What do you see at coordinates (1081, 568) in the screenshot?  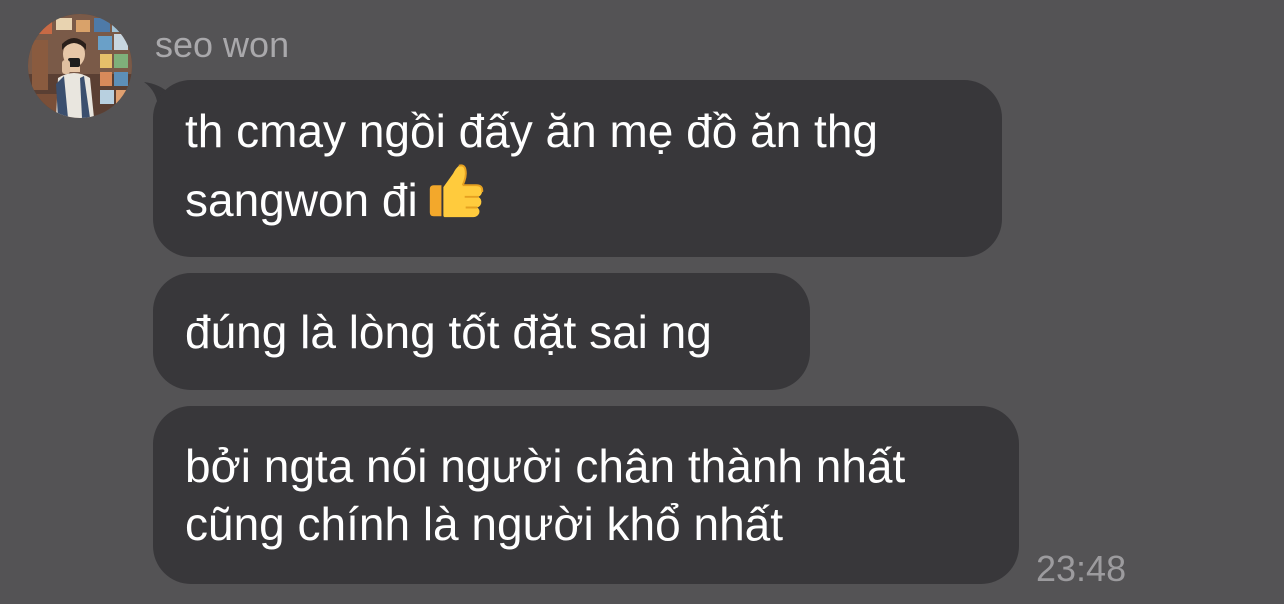 I see `message-timestamp: 23:48` at bounding box center [1081, 568].